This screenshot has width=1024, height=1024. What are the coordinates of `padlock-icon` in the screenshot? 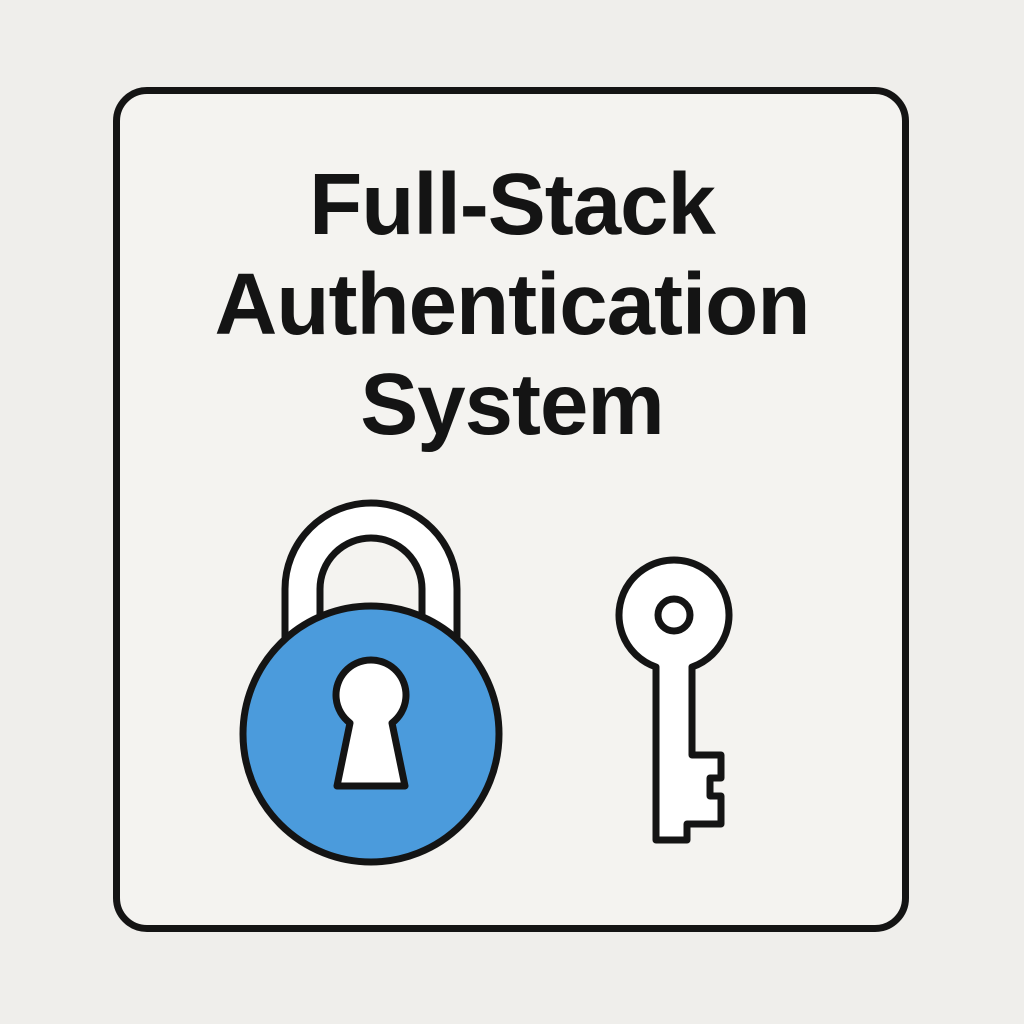 It's located at (371, 682).